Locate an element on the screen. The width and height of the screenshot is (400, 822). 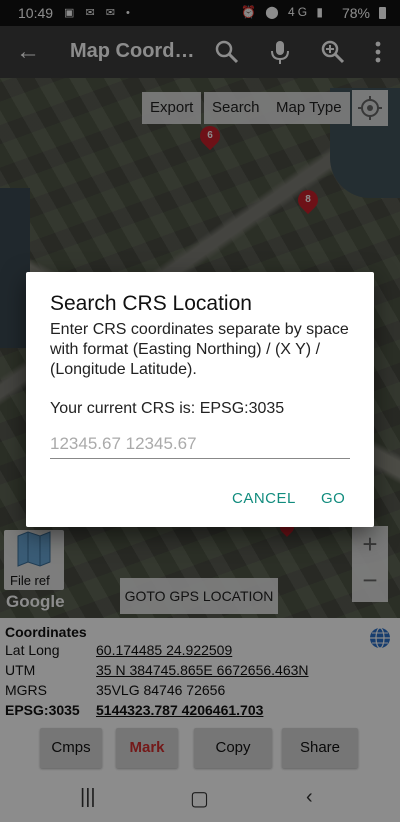
current-crs-text: Your current CRS is: EPSG:3035 is located at coordinates (167, 408).